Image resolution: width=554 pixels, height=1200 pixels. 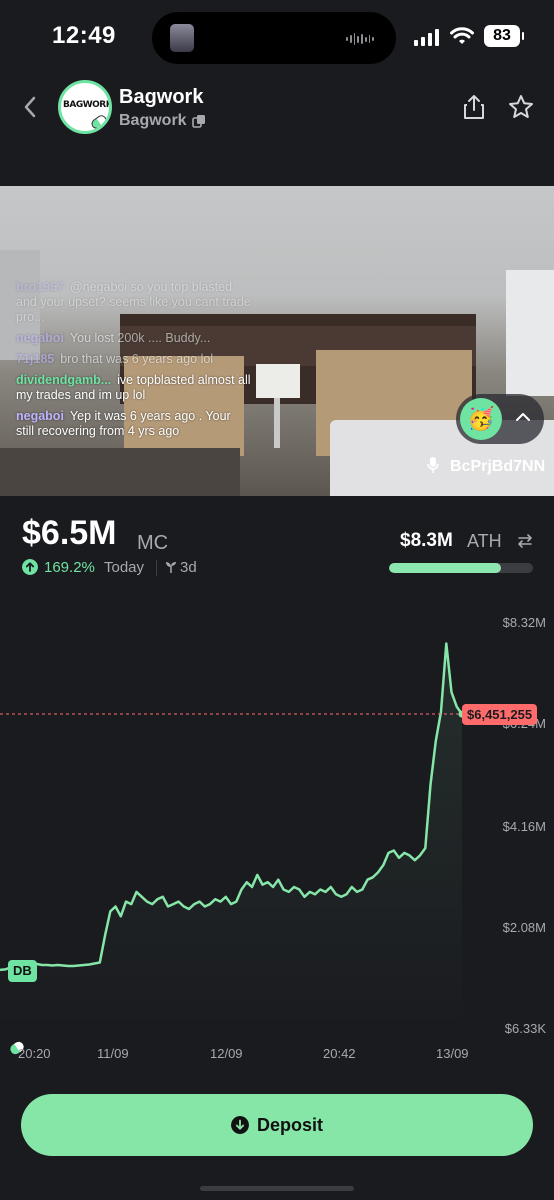 What do you see at coordinates (289, 1124) in the screenshot?
I see `deposit-label: Deposit` at bounding box center [289, 1124].